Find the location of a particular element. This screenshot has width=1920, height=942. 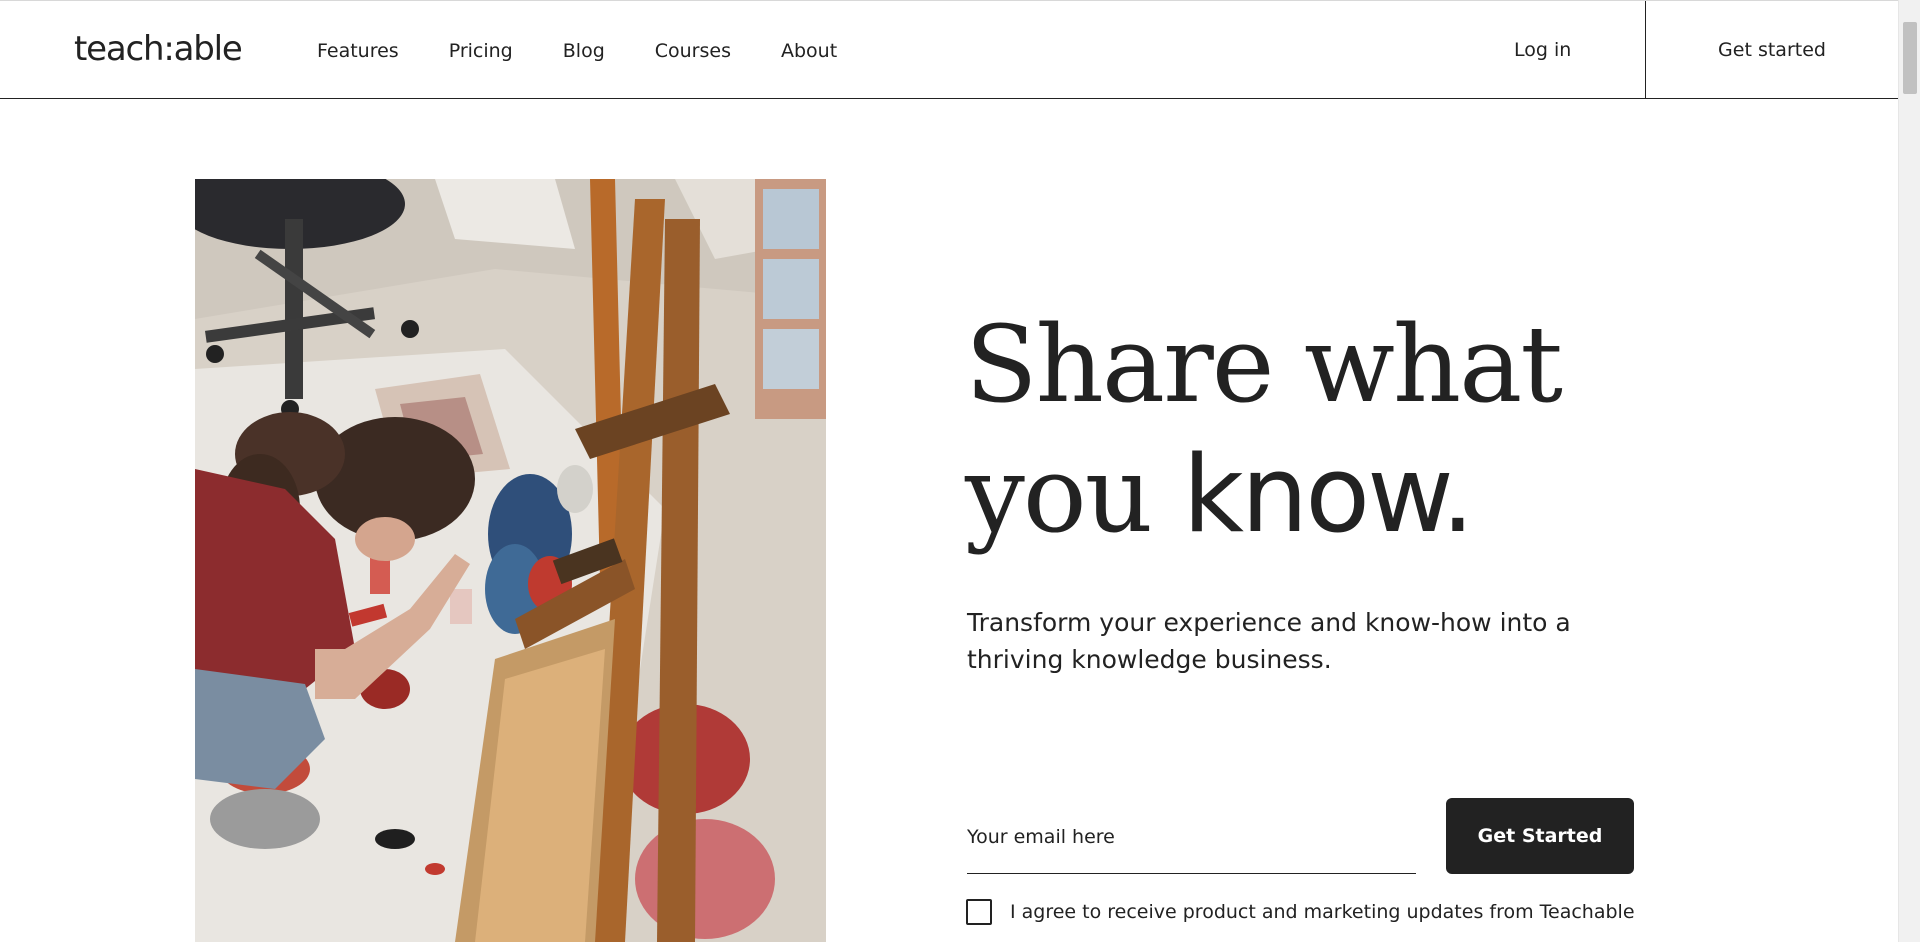

hero-title-line-2: you know. is located at coordinates (1263, 495).